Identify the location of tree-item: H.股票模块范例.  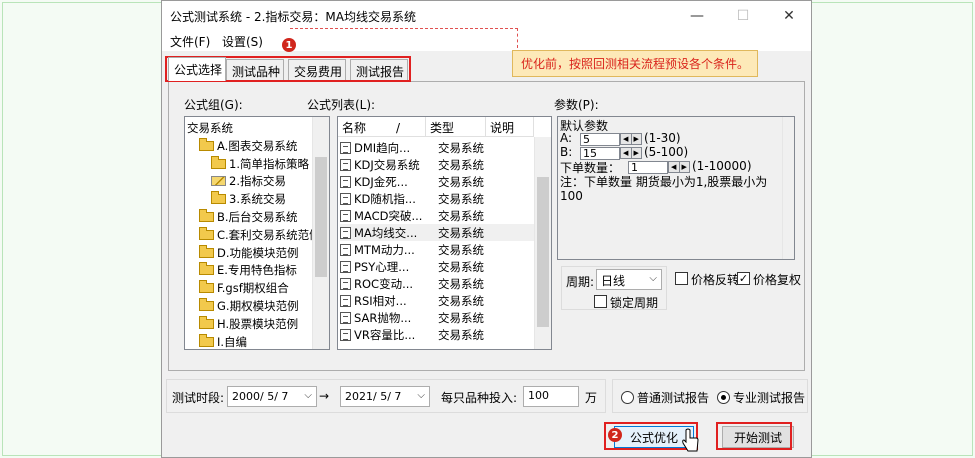
(248, 324).